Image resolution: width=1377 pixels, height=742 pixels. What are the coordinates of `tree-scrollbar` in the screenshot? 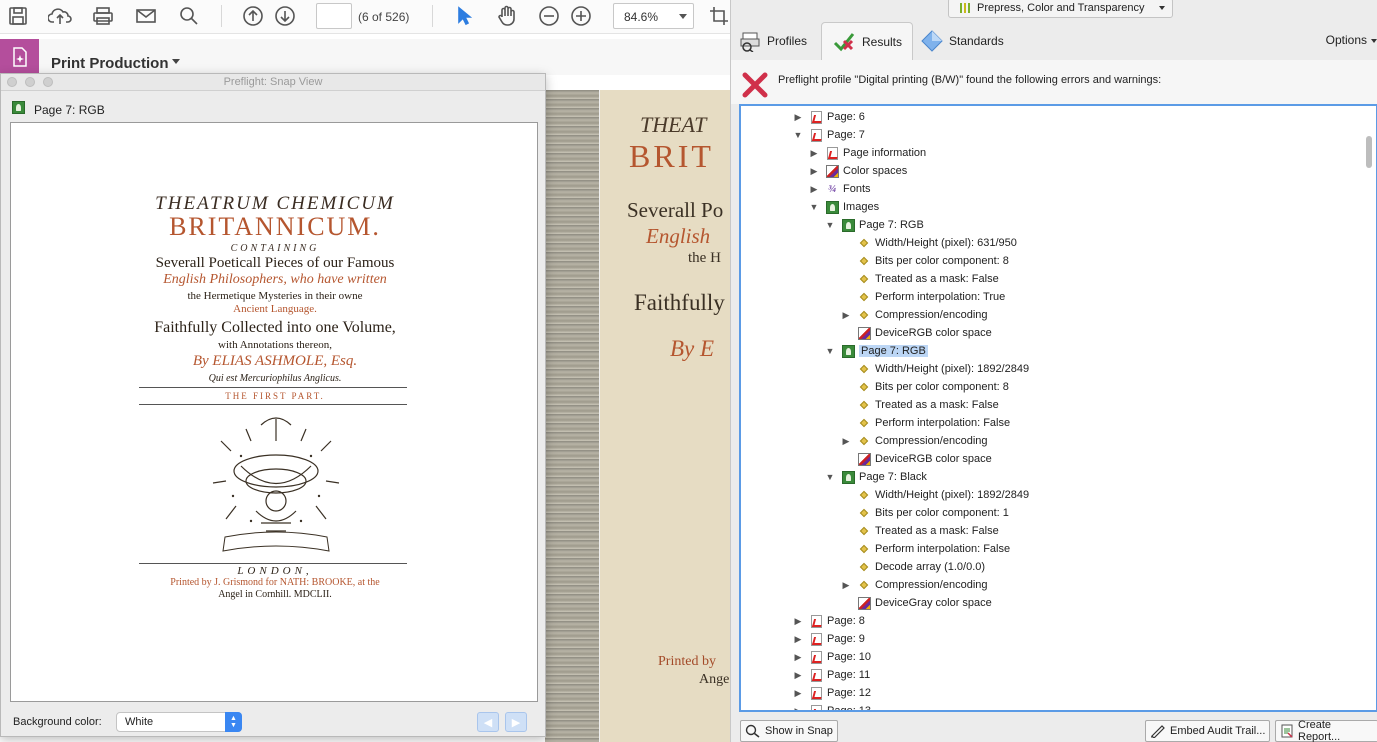 It's located at (1369, 152).